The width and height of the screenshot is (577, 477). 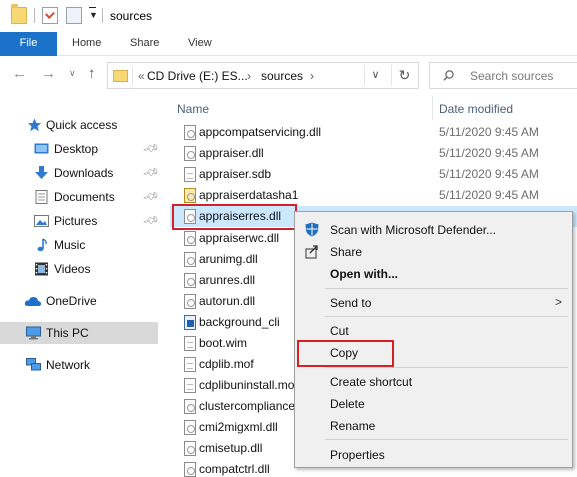 I want to click on nav-item-this-pc: This PC, so click(x=79, y=333).